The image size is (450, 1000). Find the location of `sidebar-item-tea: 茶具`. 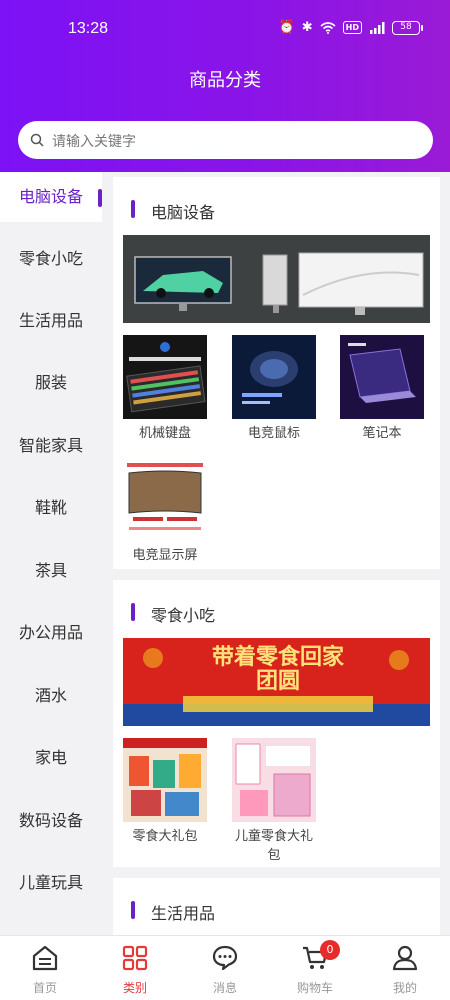

sidebar-item-tea: 茶具 is located at coordinates (51, 571).